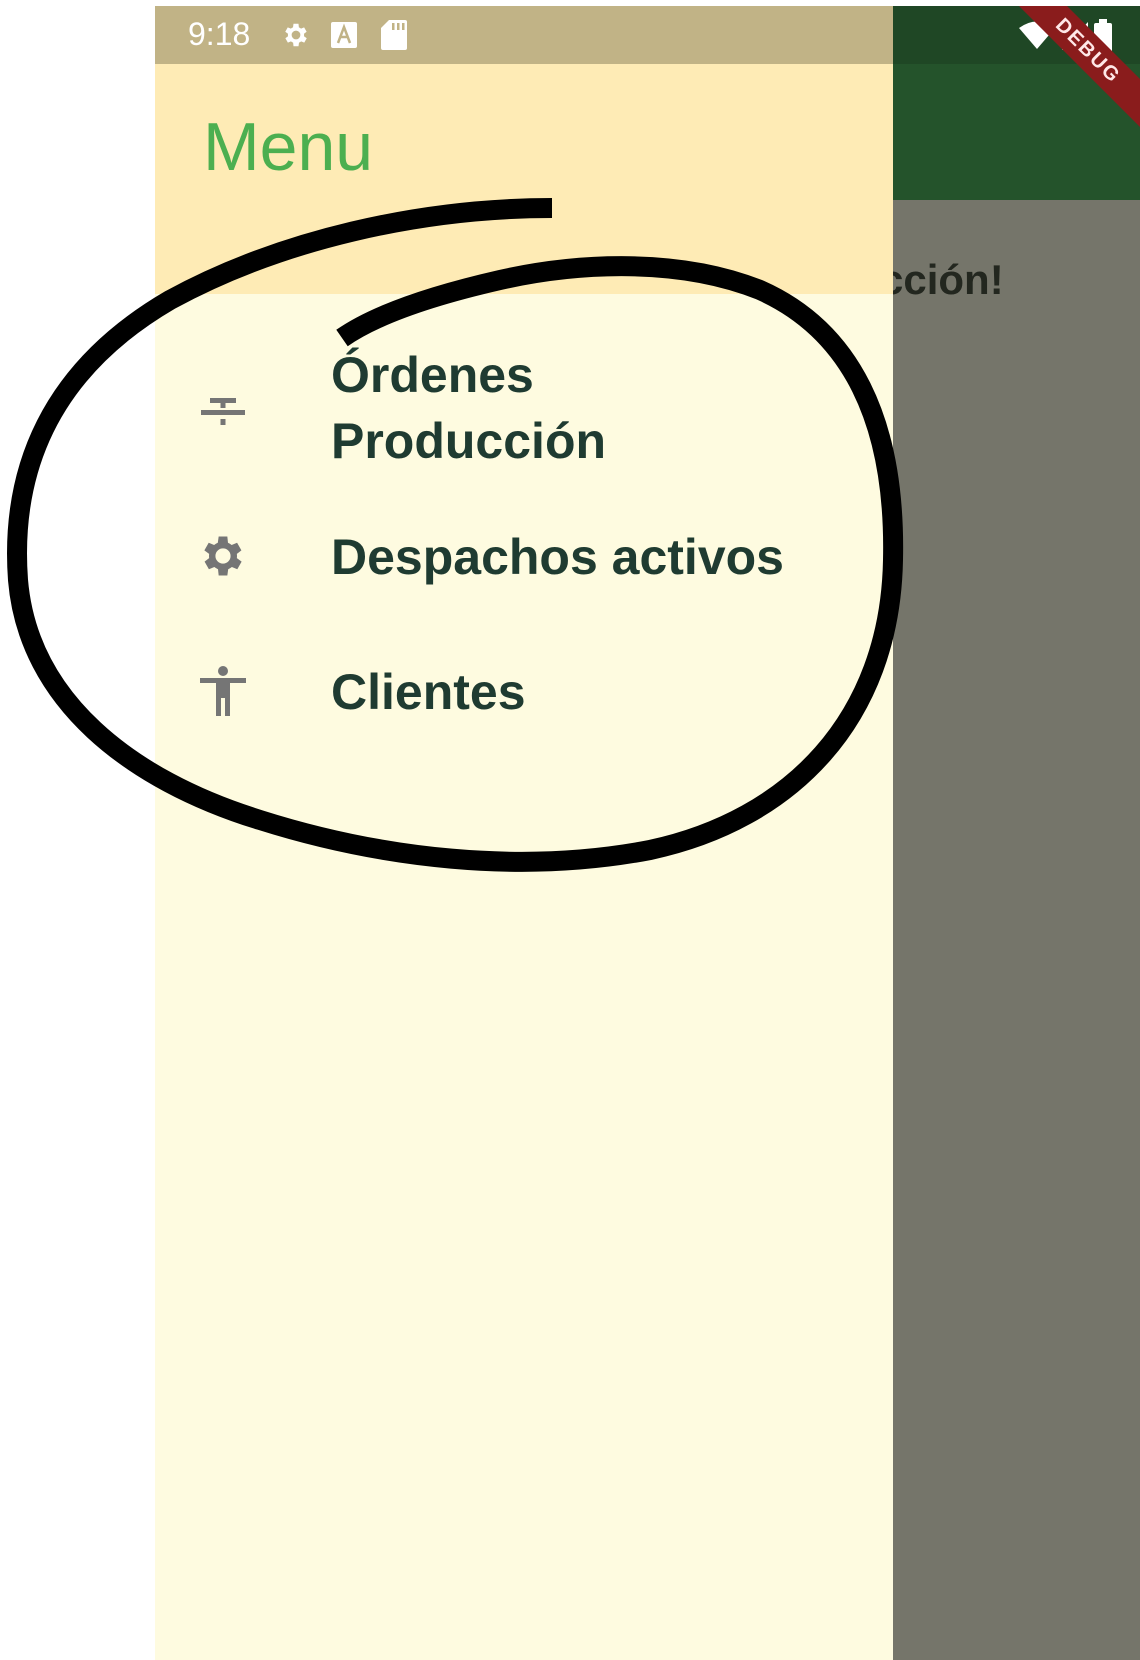 The width and height of the screenshot is (1140, 1660). I want to click on accessibility-icon, so click(223, 691).